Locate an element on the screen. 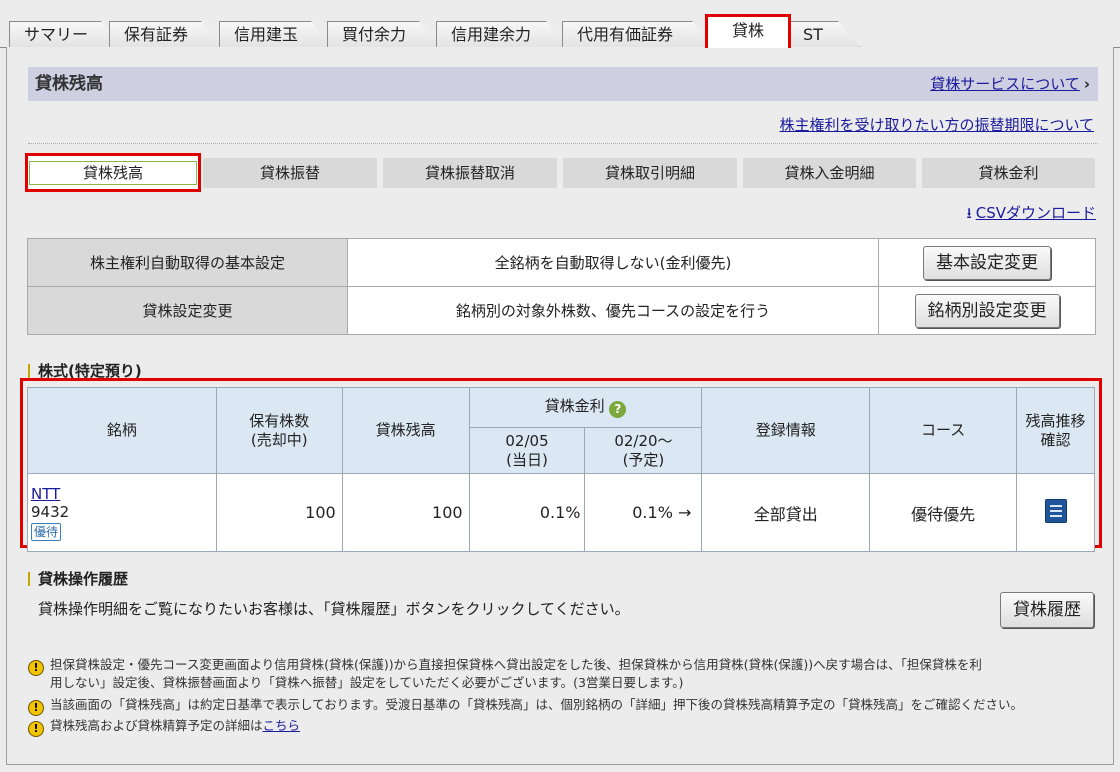 Image resolution: width=1120 pixels, height=772 pixels. subtab-transfer-cancel: 貸株振替取消 is located at coordinates (470, 173).